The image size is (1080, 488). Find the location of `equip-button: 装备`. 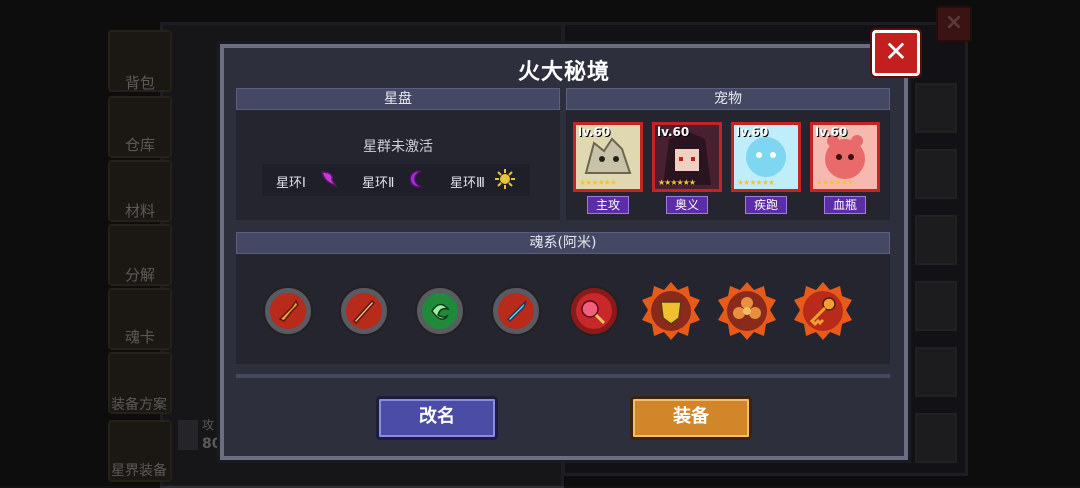

equip-button: 装备 is located at coordinates (691, 418).